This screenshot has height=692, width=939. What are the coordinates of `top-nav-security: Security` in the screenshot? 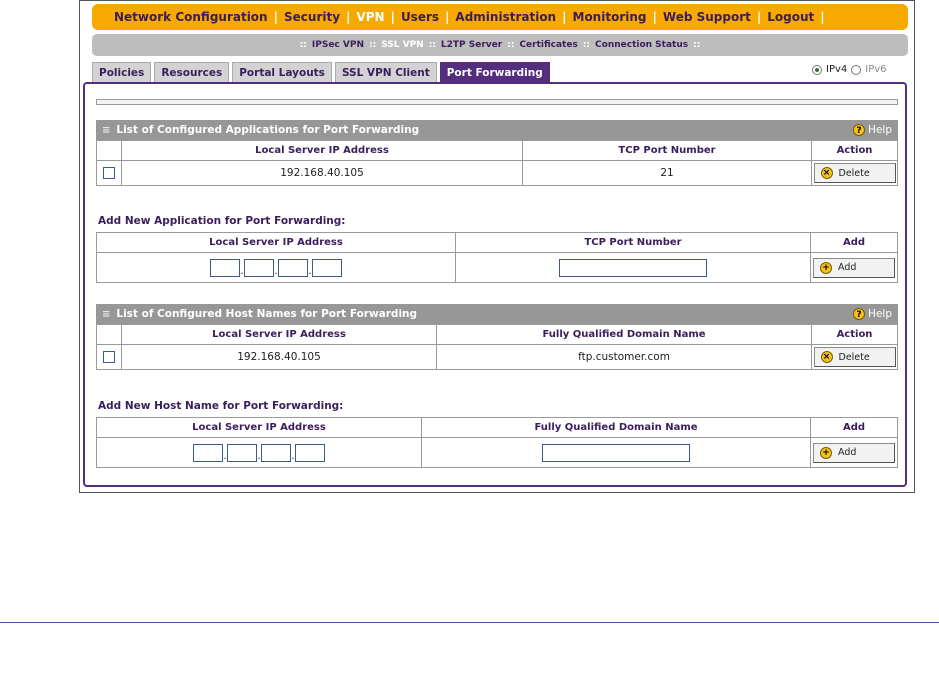 It's located at (312, 17).